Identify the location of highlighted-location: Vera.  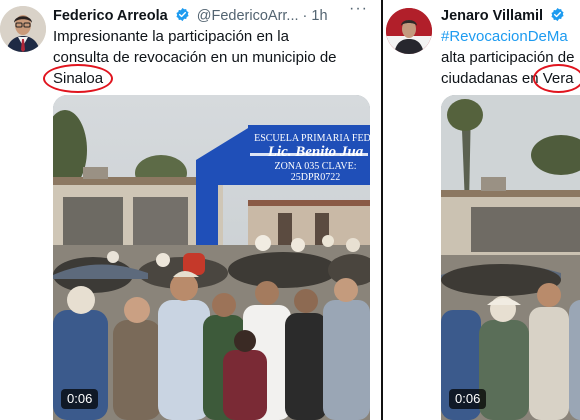
(556, 78).